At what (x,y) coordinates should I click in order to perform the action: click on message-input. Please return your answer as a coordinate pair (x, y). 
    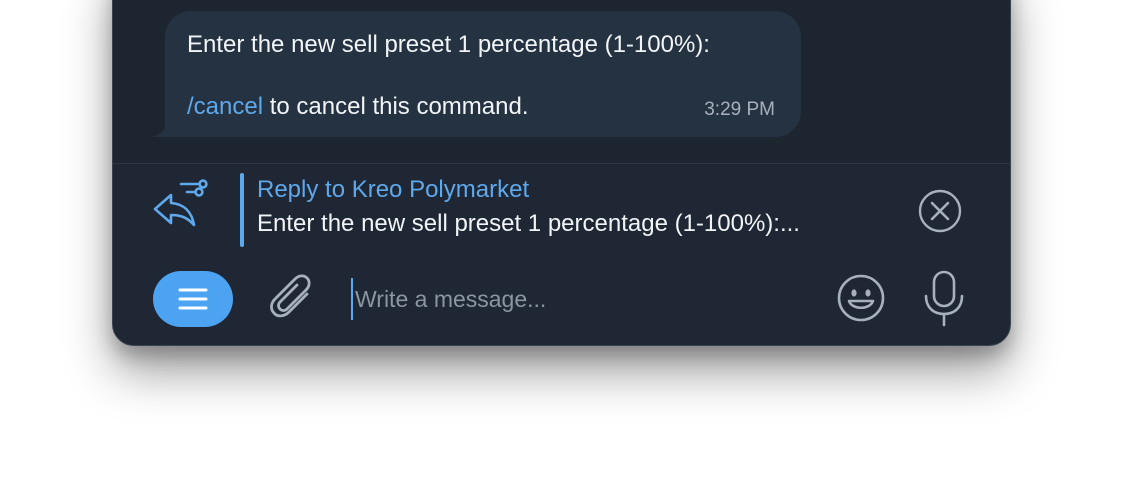
    Looking at the image, I should click on (576, 299).